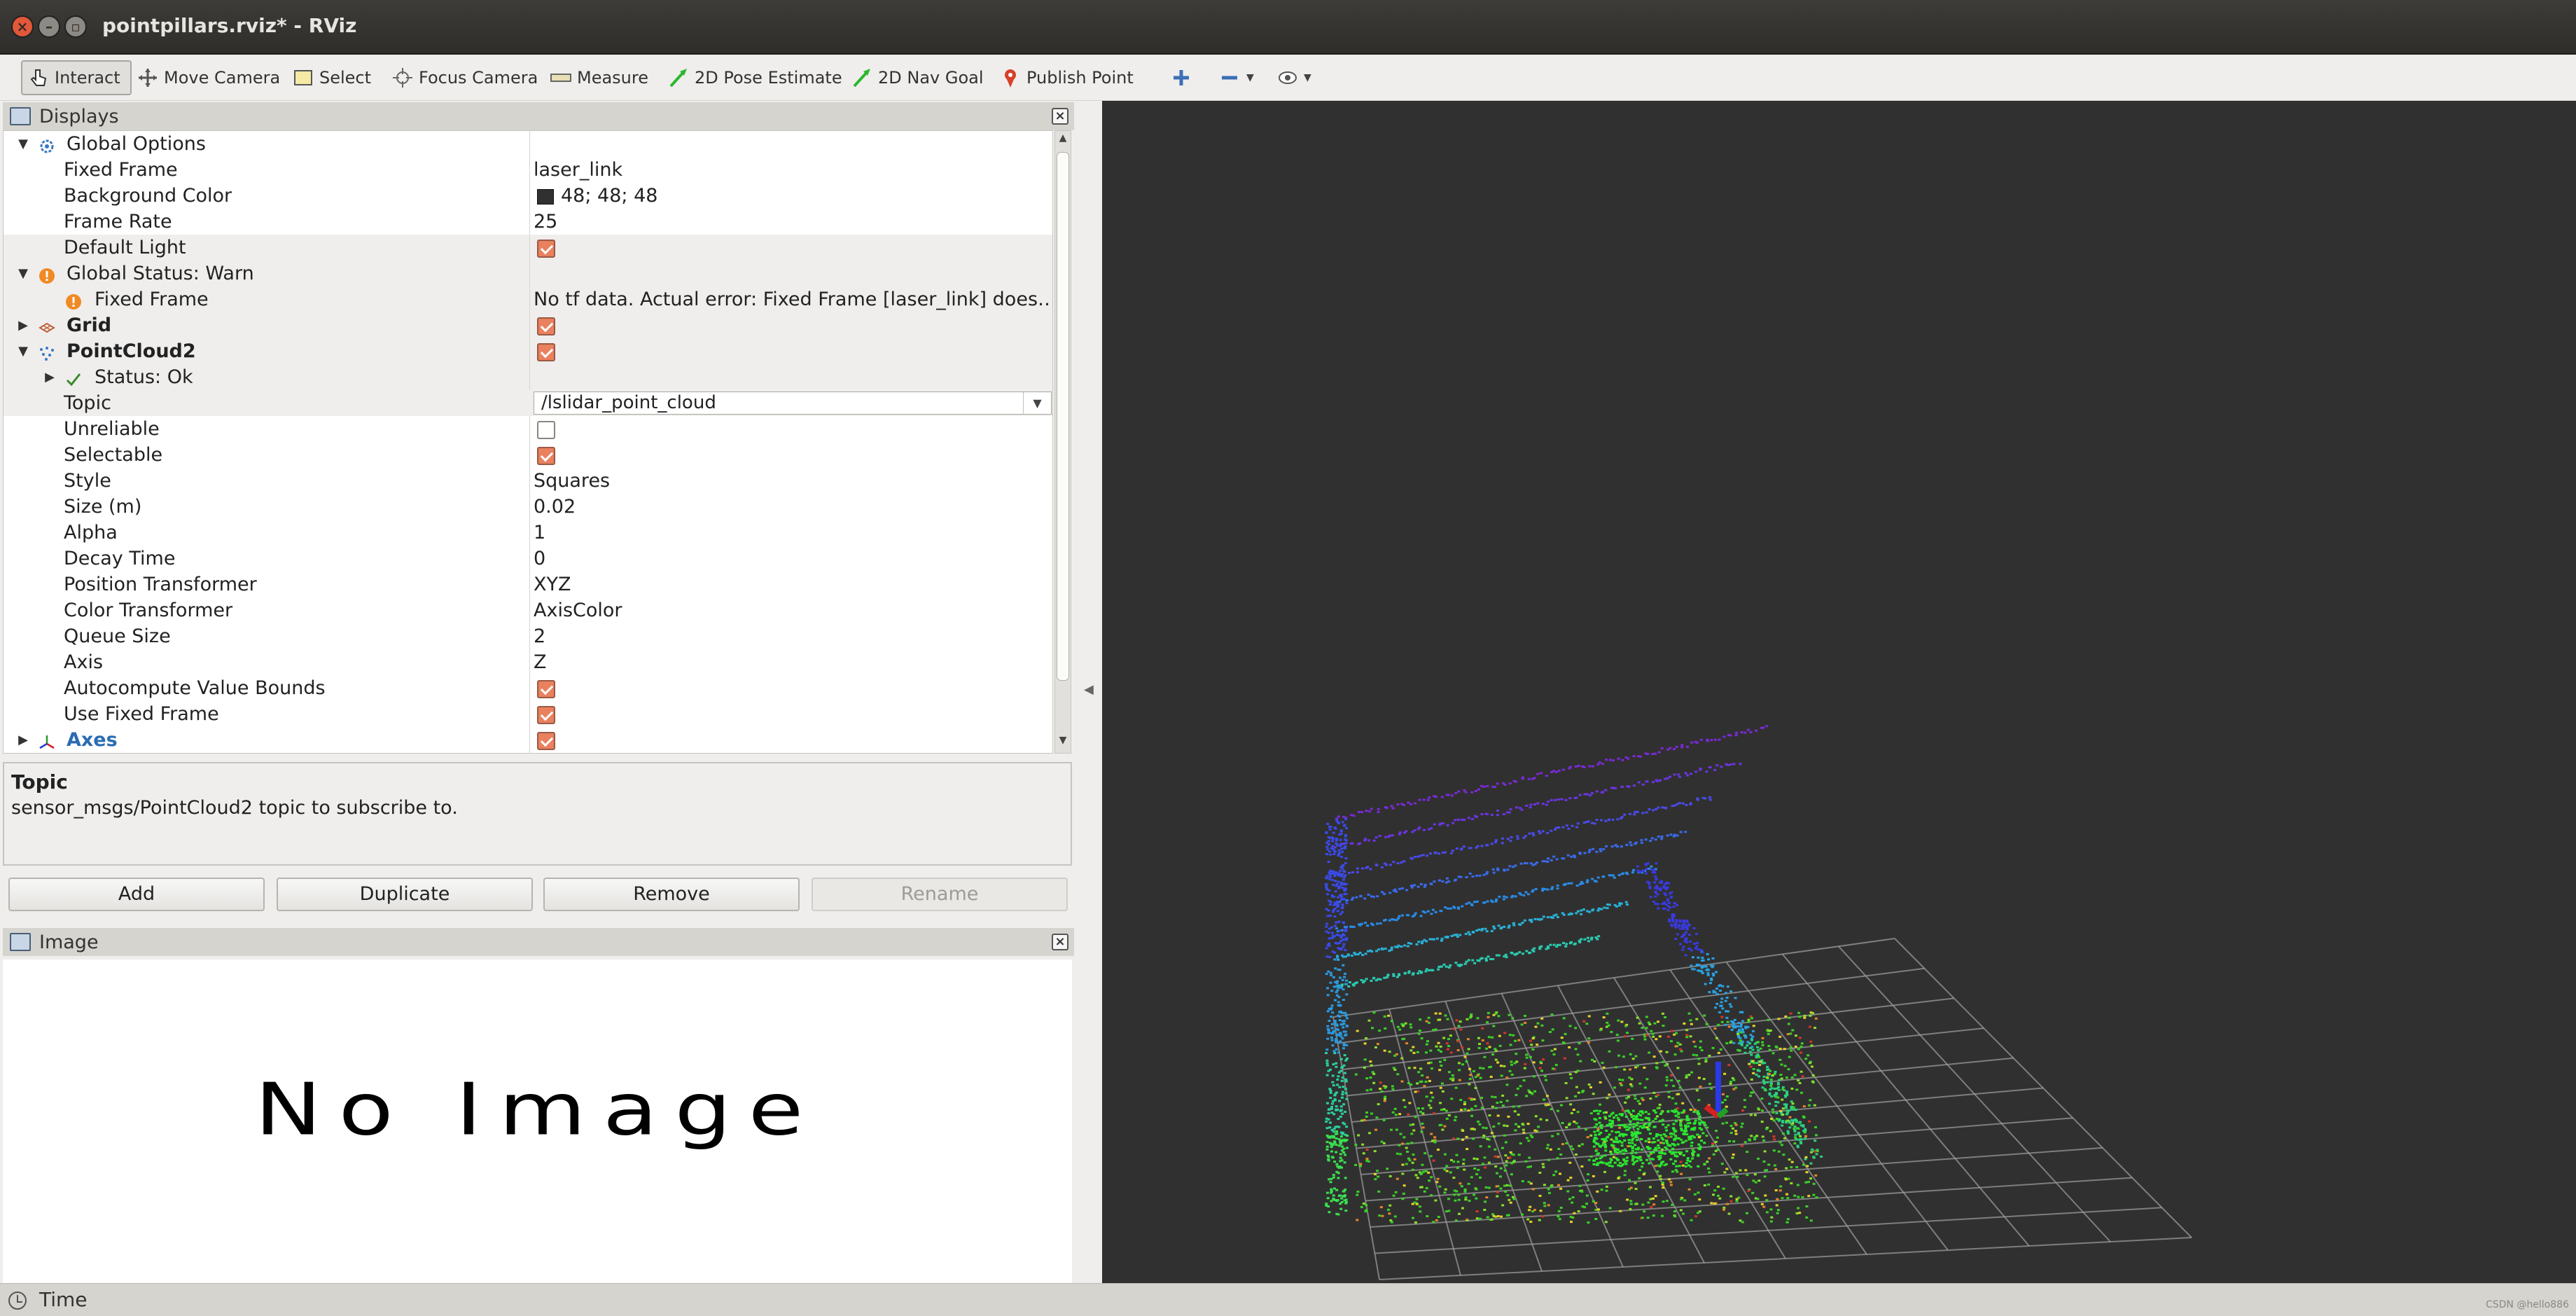  What do you see at coordinates (1037, 403) in the screenshot?
I see `chevron-down-icon: ▼` at bounding box center [1037, 403].